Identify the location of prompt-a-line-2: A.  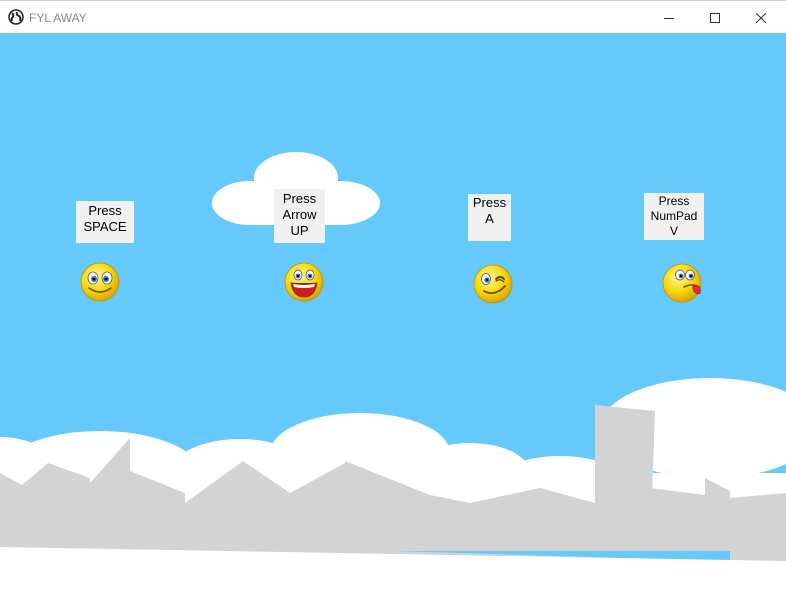
(489, 218).